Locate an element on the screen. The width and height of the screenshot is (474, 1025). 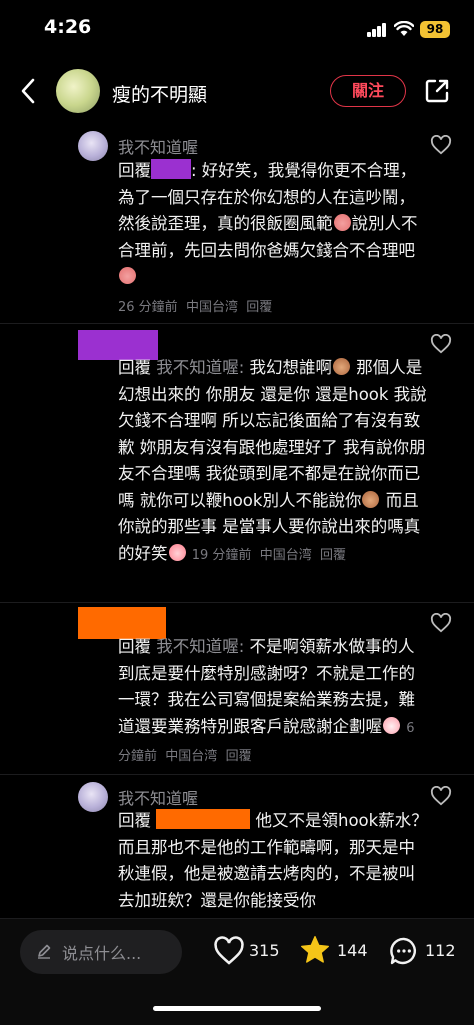
wifi-icon is located at coordinates (404, 28).